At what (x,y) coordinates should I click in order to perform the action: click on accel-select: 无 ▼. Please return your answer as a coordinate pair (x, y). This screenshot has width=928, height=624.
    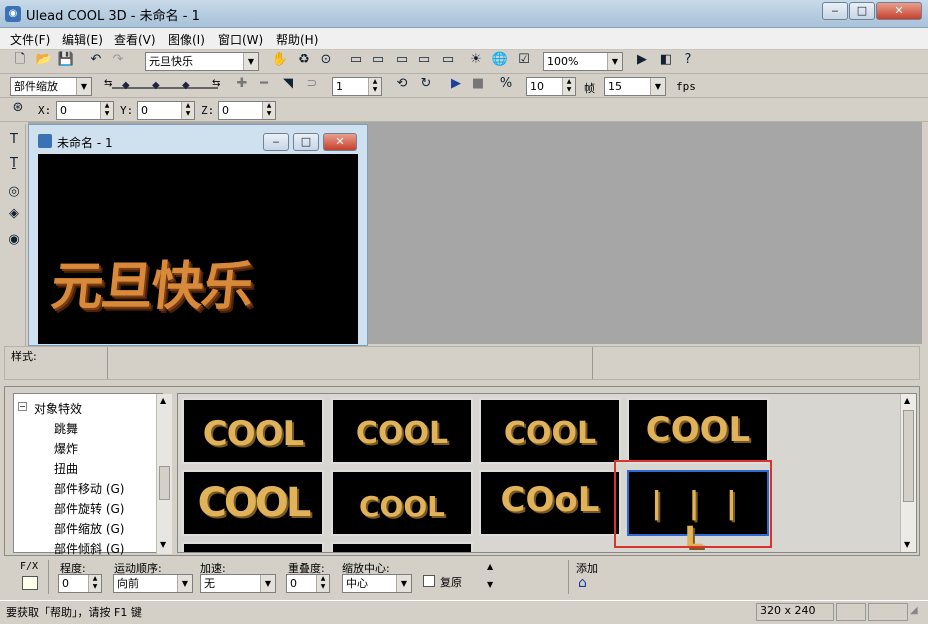
    Looking at the image, I should click on (238, 583).